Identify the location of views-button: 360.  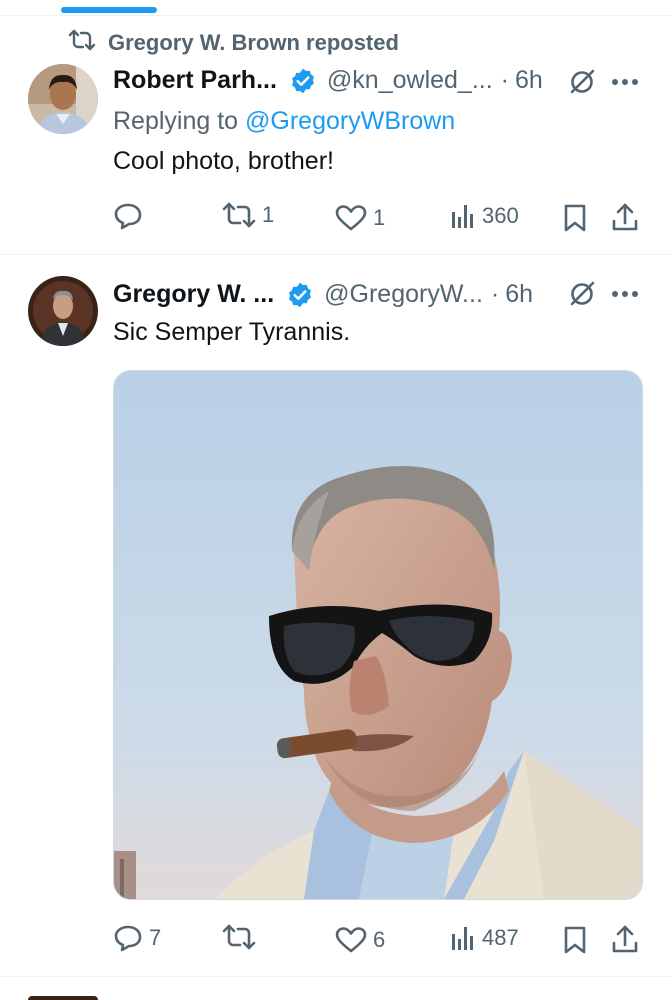
(484, 216).